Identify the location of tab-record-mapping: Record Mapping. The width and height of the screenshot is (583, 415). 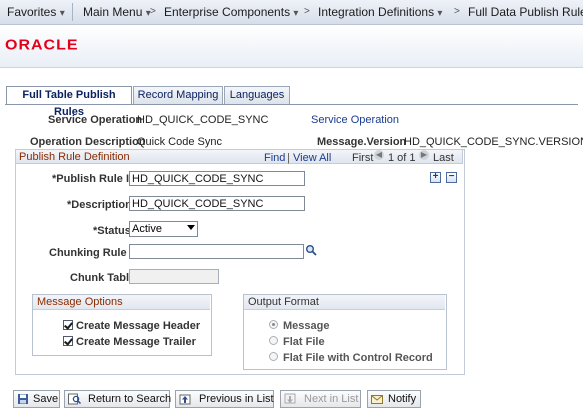
(178, 95).